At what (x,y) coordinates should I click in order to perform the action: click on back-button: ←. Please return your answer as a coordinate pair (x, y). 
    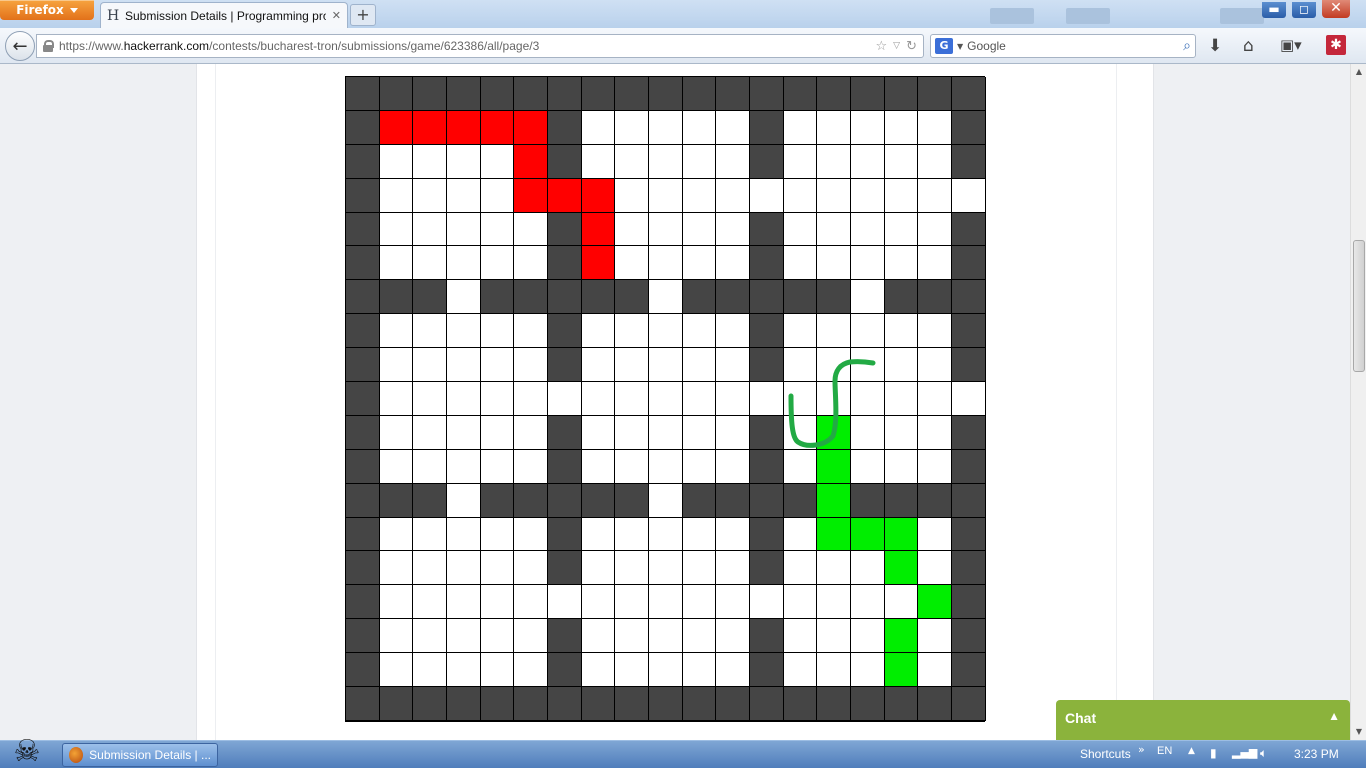
    Looking at the image, I should click on (20, 46).